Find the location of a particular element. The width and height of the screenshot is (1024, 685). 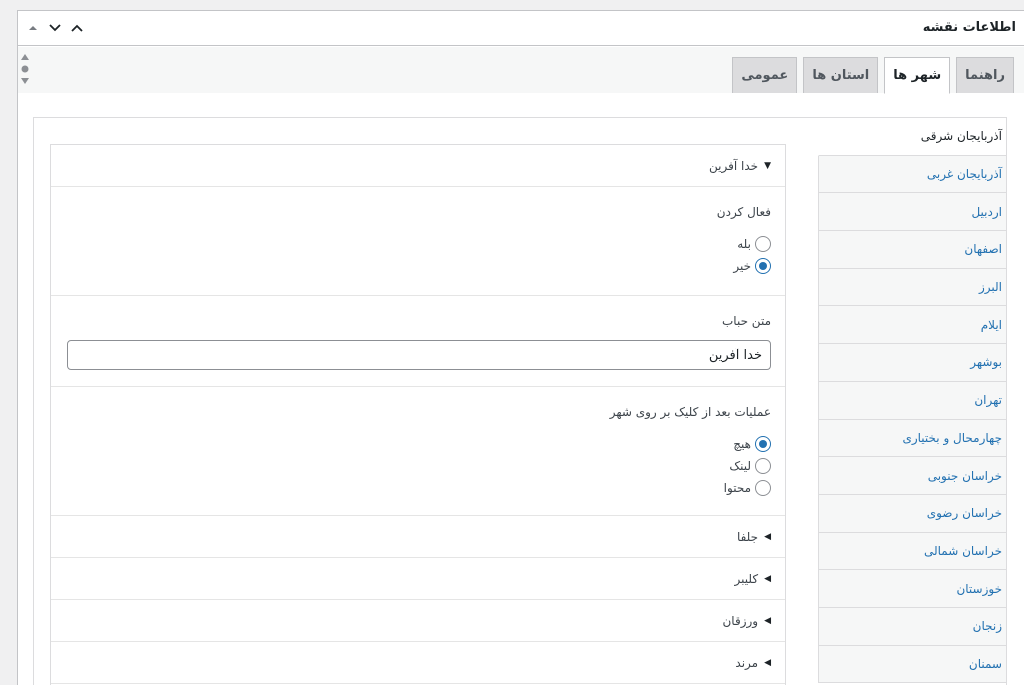

tab-provinces: استان ها is located at coordinates (841, 75).